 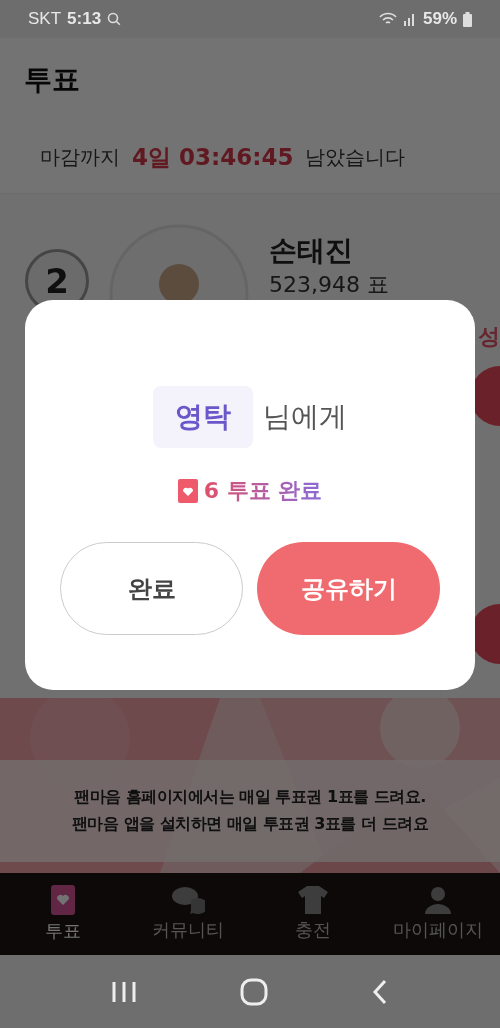 What do you see at coordinates (250, 798) in the screenshot?
I see `notice-text: 팬마음 홈페이지에서는 매일 투표권 1표를 드려요.` at bounding box center [250, 798].